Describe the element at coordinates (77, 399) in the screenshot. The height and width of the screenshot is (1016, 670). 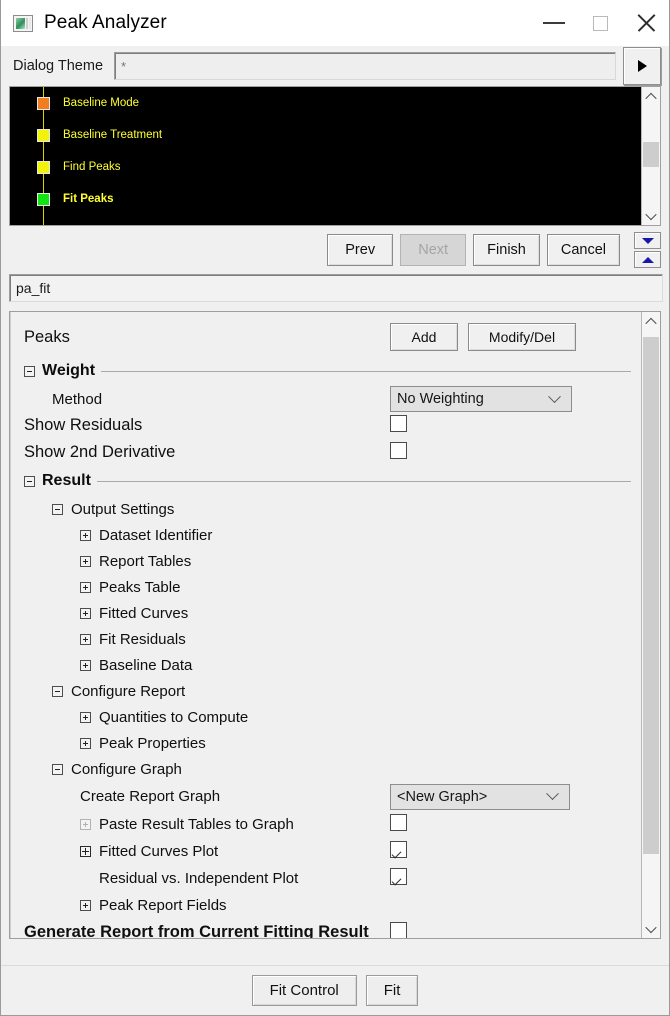
I see `weight-method-label: Method` at that location.